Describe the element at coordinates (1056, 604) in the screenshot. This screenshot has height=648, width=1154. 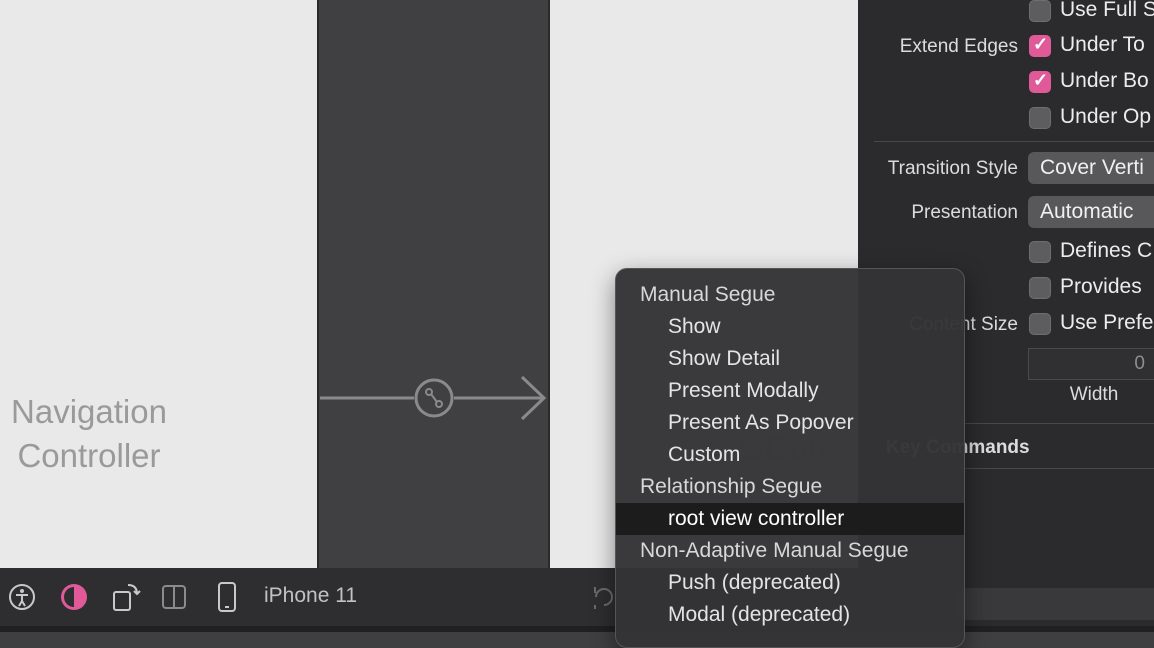
I see `inspector-footer-field` at that location.